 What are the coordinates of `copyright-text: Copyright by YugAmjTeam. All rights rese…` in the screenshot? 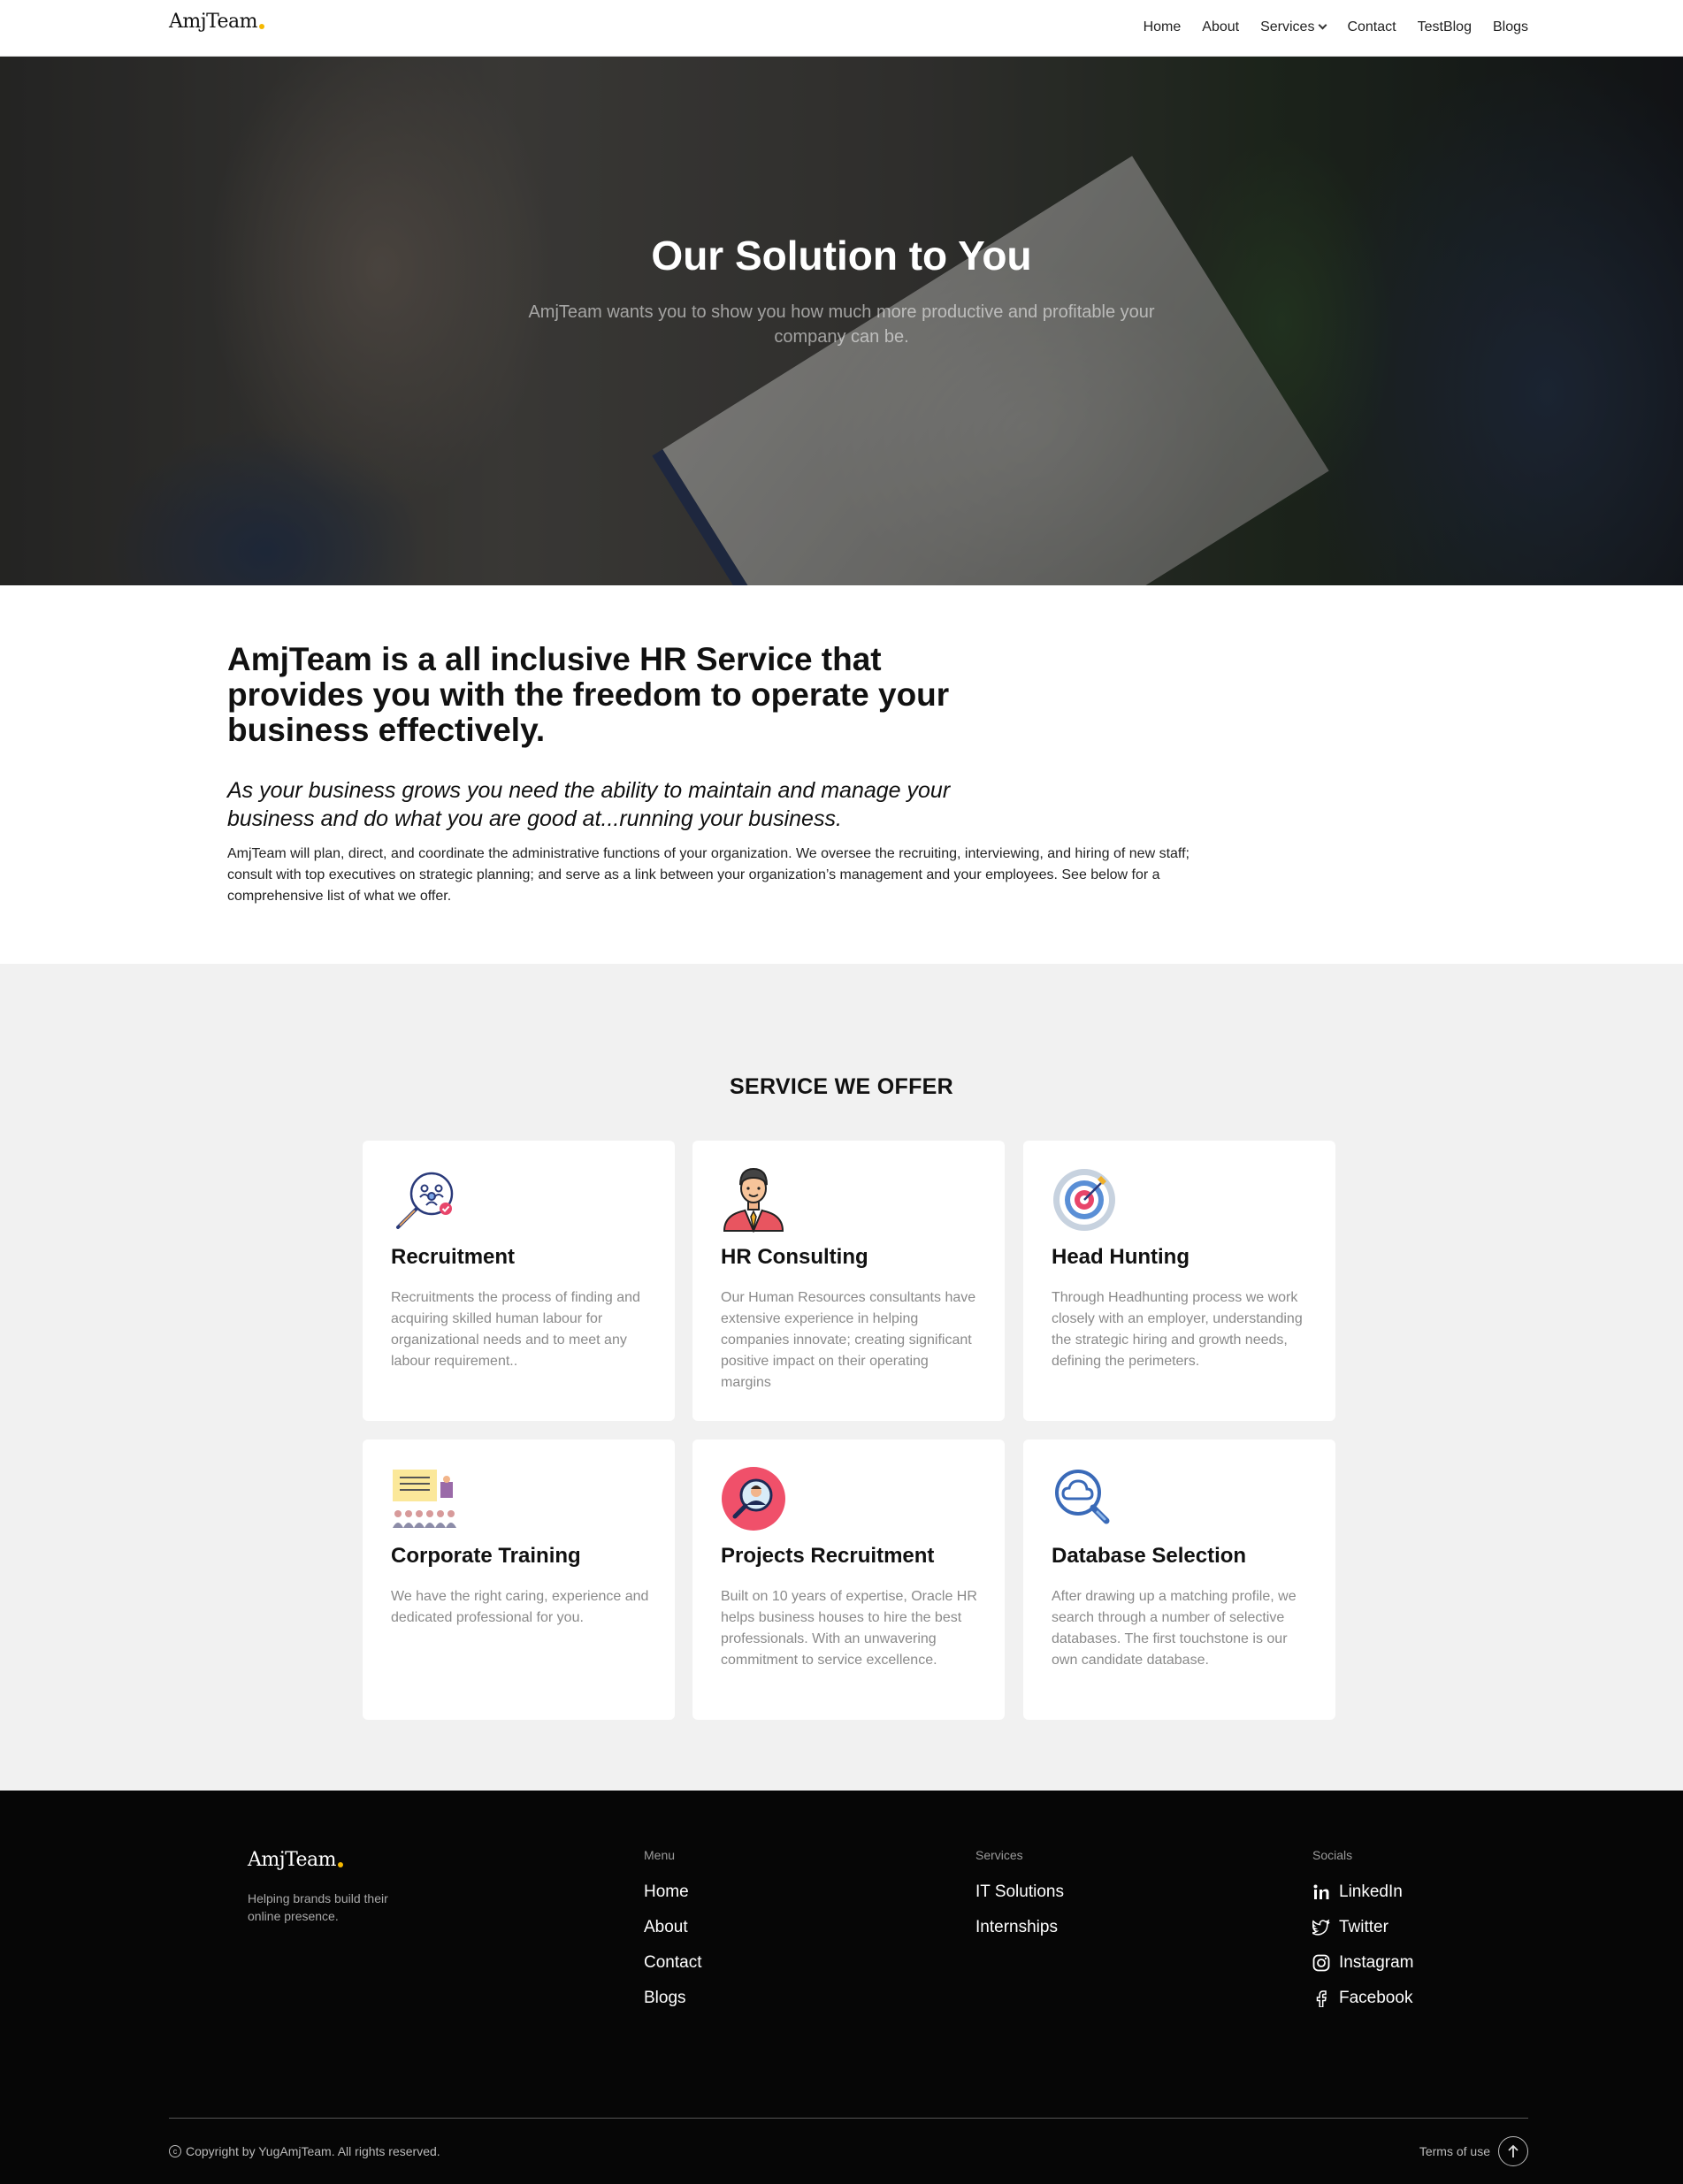 It's located at (313, 2151).